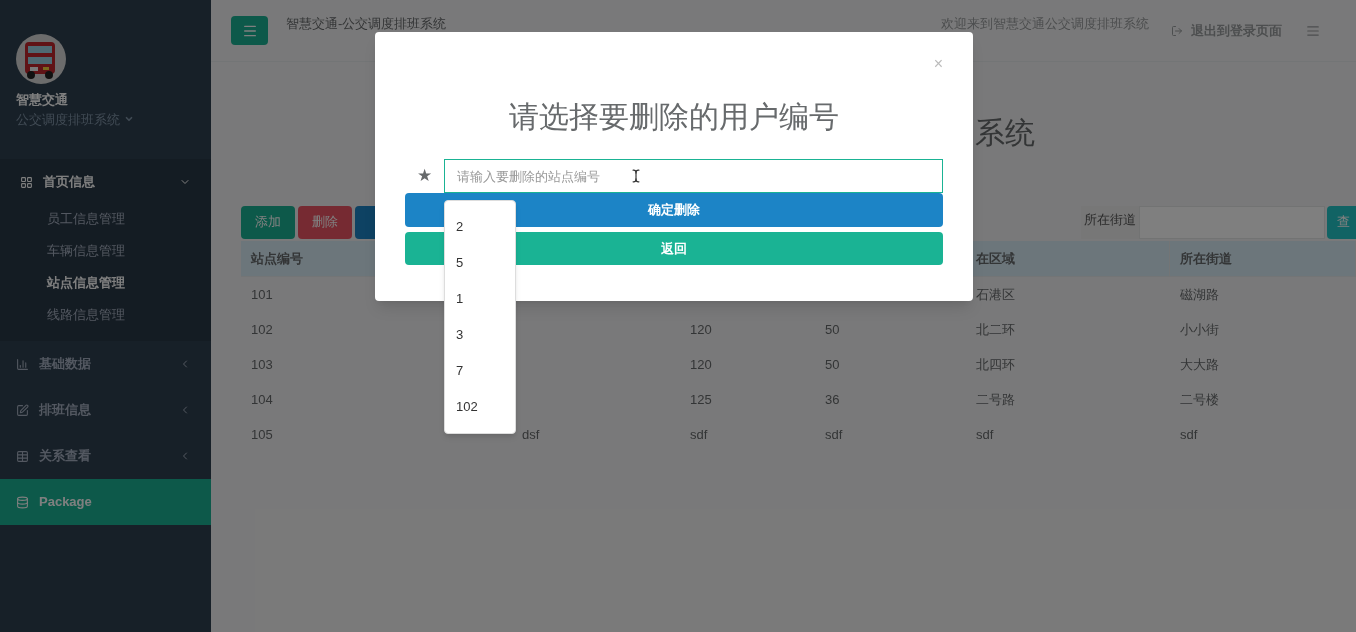 Image resolution: width=1356 pixels, height=632 pixels. What do you see at coordinates (1199, 329) in the screenshot?
I see `table-cell-text: 小小街` at bounding box center [1199, 329].